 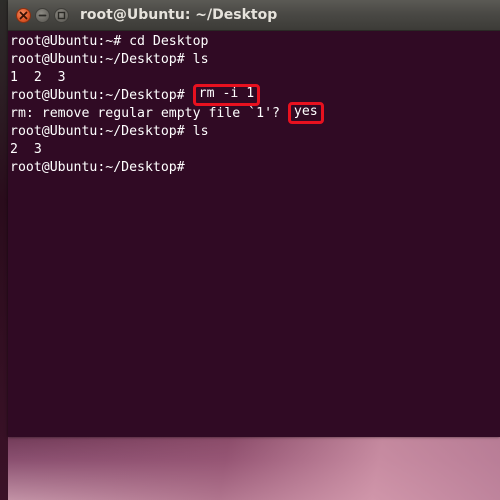 What do you see at coordinates (179, 15) in the screenshot?
I see `window-title: root@Ubuntu: ~/Desktop` at bounding box center [179, 15].